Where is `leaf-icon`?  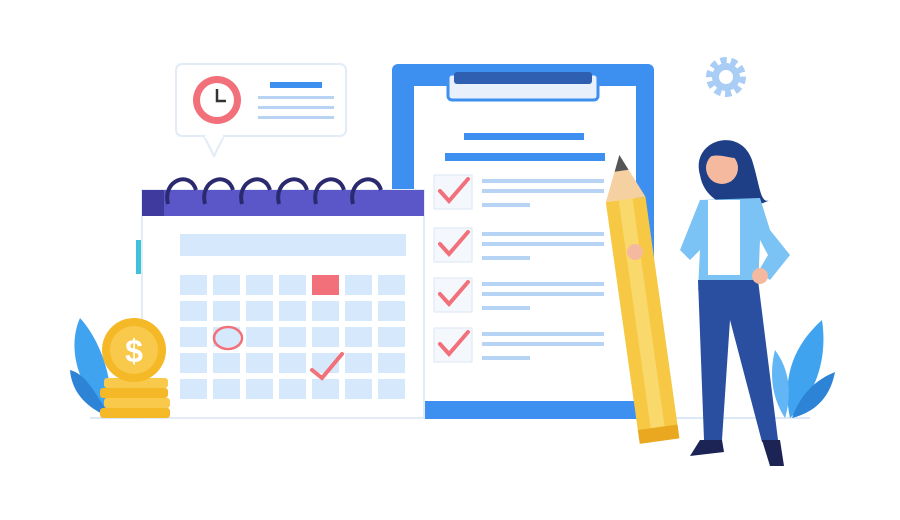 leaf-icon is located at coordinates (803, 369).